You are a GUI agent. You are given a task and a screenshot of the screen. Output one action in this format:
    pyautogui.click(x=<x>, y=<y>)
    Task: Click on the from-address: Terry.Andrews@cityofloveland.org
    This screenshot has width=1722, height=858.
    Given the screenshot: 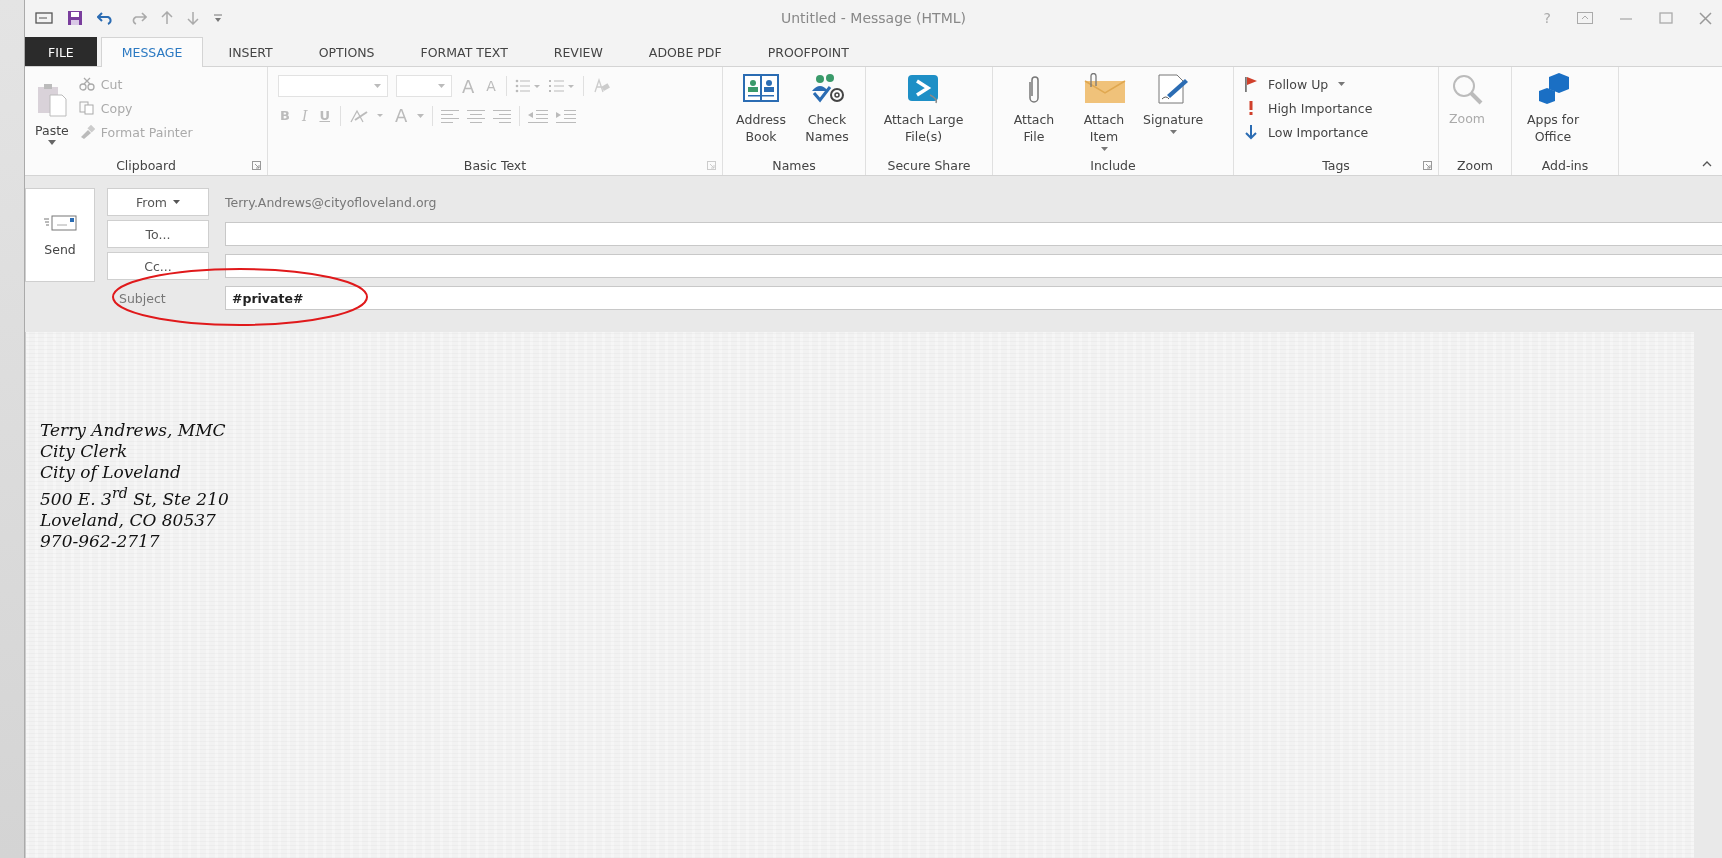 What is the action you would take?
    pyautogui.click(x=331, y=202)
    